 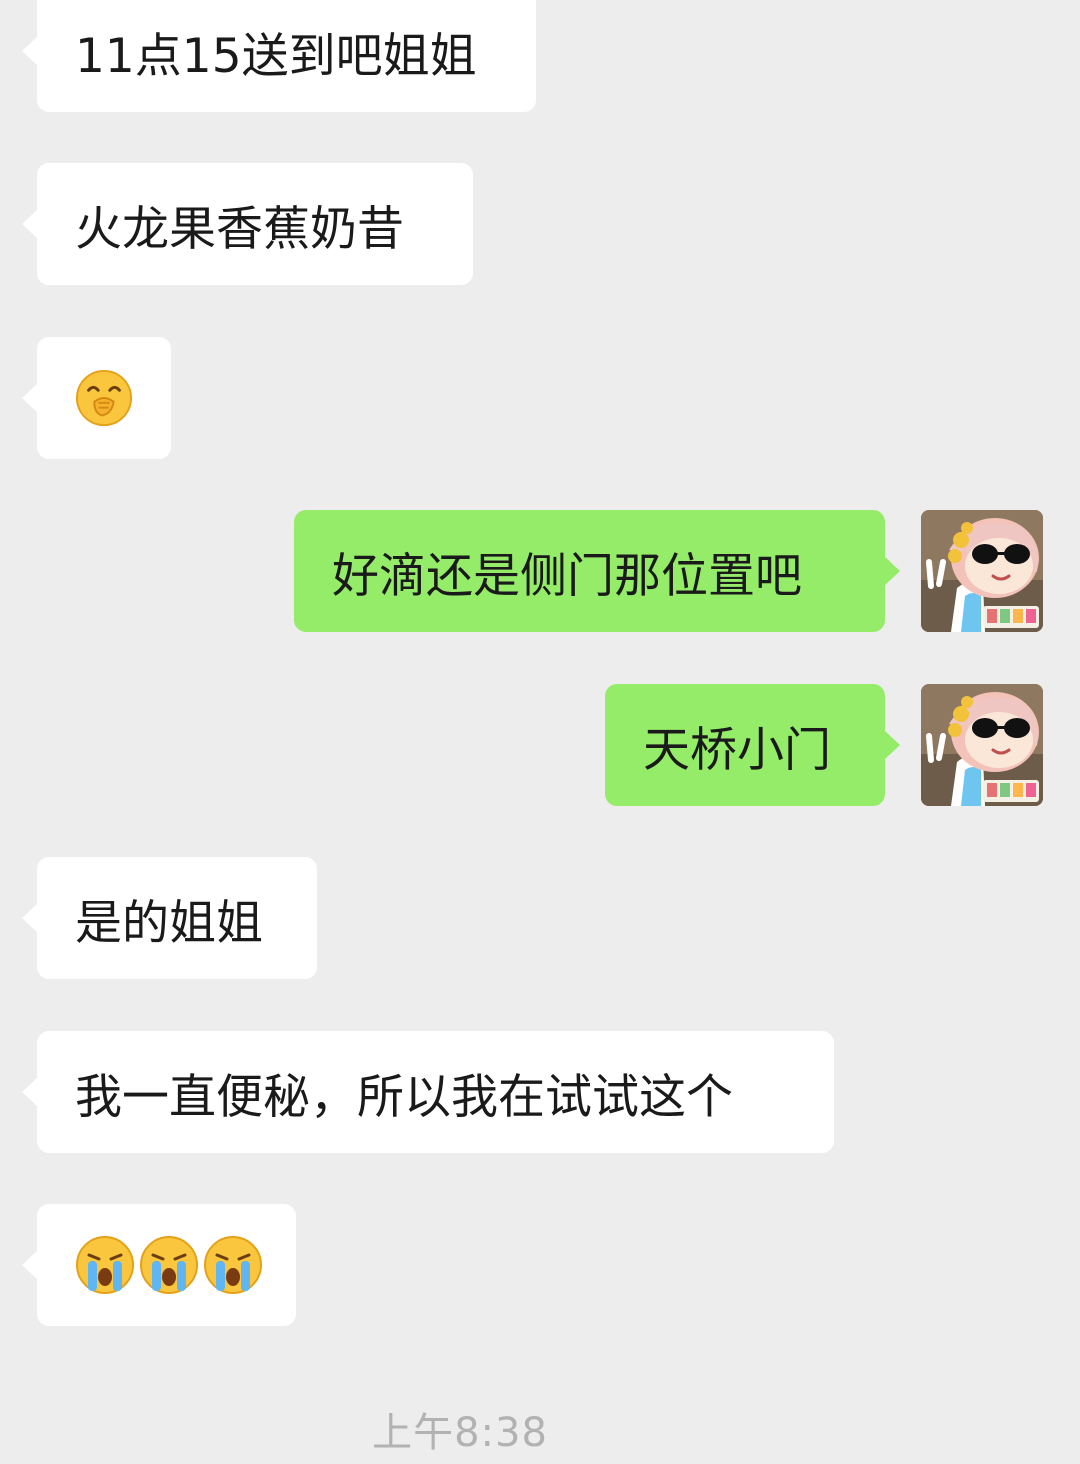 I want to click on message-text: 11点15送到吧姐姐, so click(x=276, y=56).